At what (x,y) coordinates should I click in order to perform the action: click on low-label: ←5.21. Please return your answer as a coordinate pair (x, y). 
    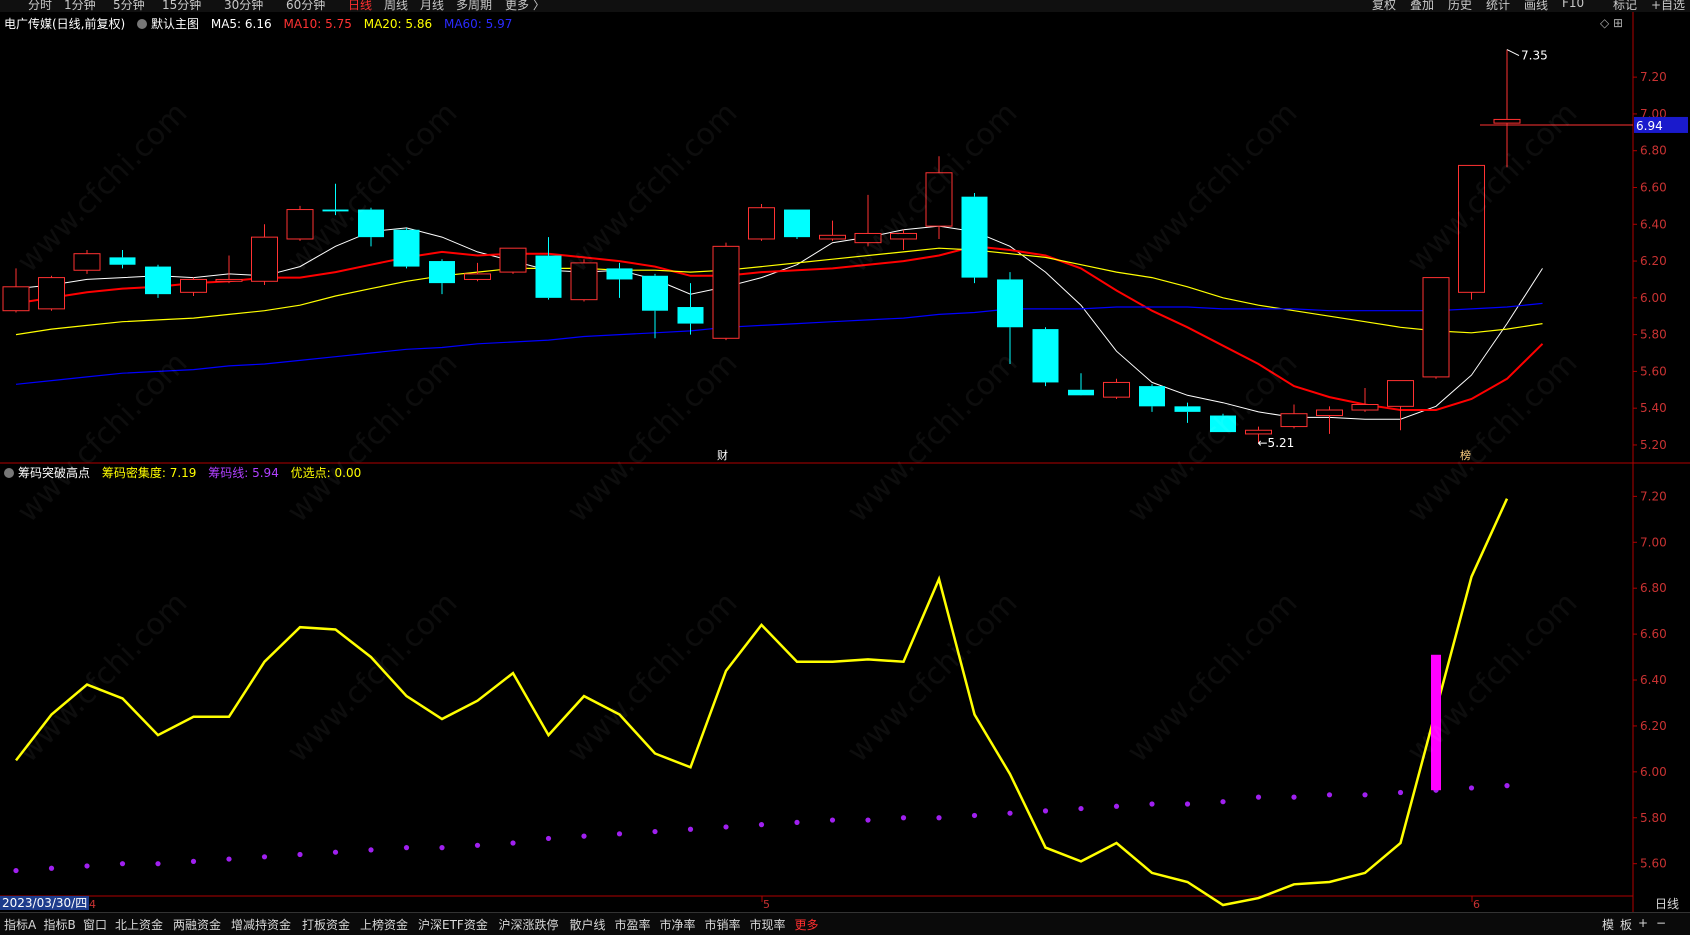
    Looking at the image, I should click on (1276, 443).